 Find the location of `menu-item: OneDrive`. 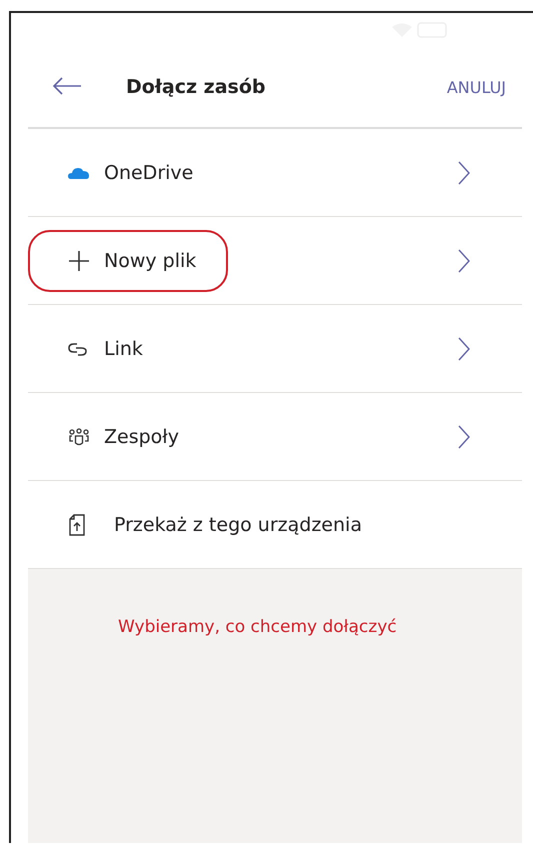

menu-item: OneDrive is located at coordinates (275, 173).